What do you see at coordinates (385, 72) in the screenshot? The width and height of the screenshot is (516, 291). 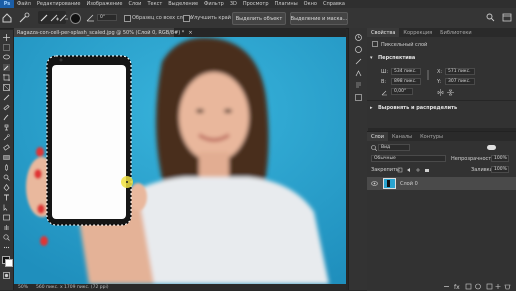 I see `width-label: Ш:` at bounding box center [385, 72].